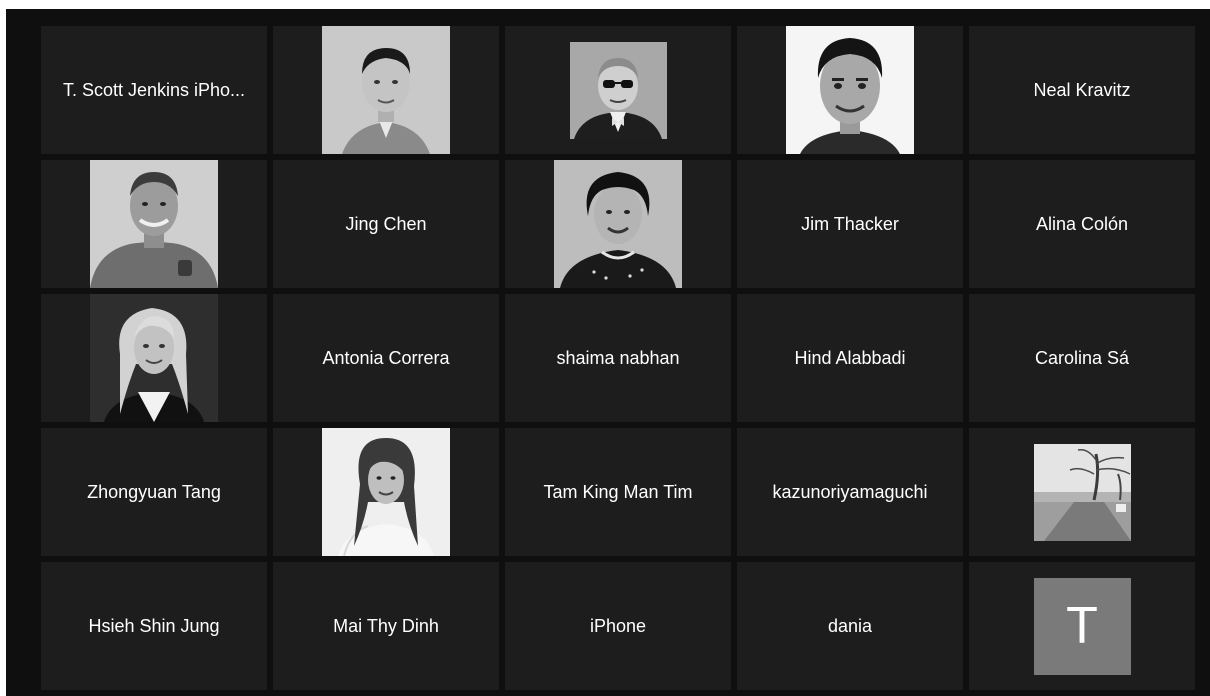 The height and width of the screenshot is (696, 1210). I want to click on man-glasses-portrait-icon, so click(618, 90).